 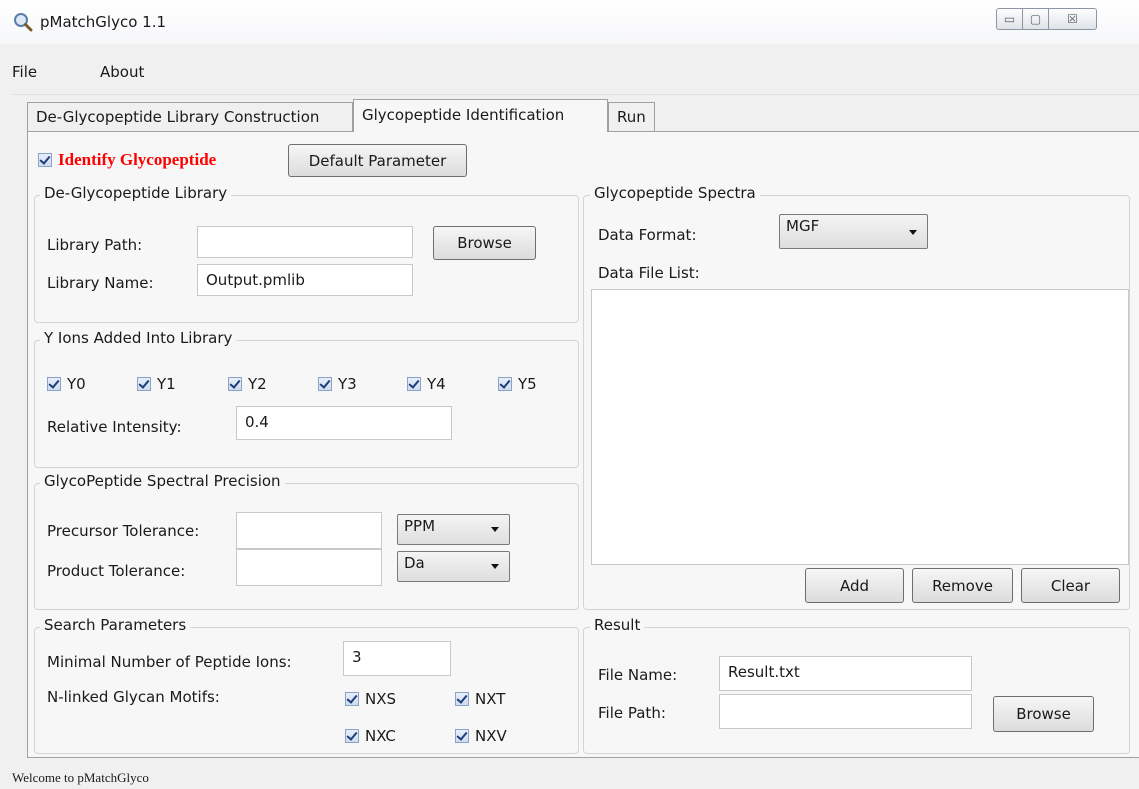 I want to click on window-controls: ▭ ▢ ☒, so click(x=1063, y=20).